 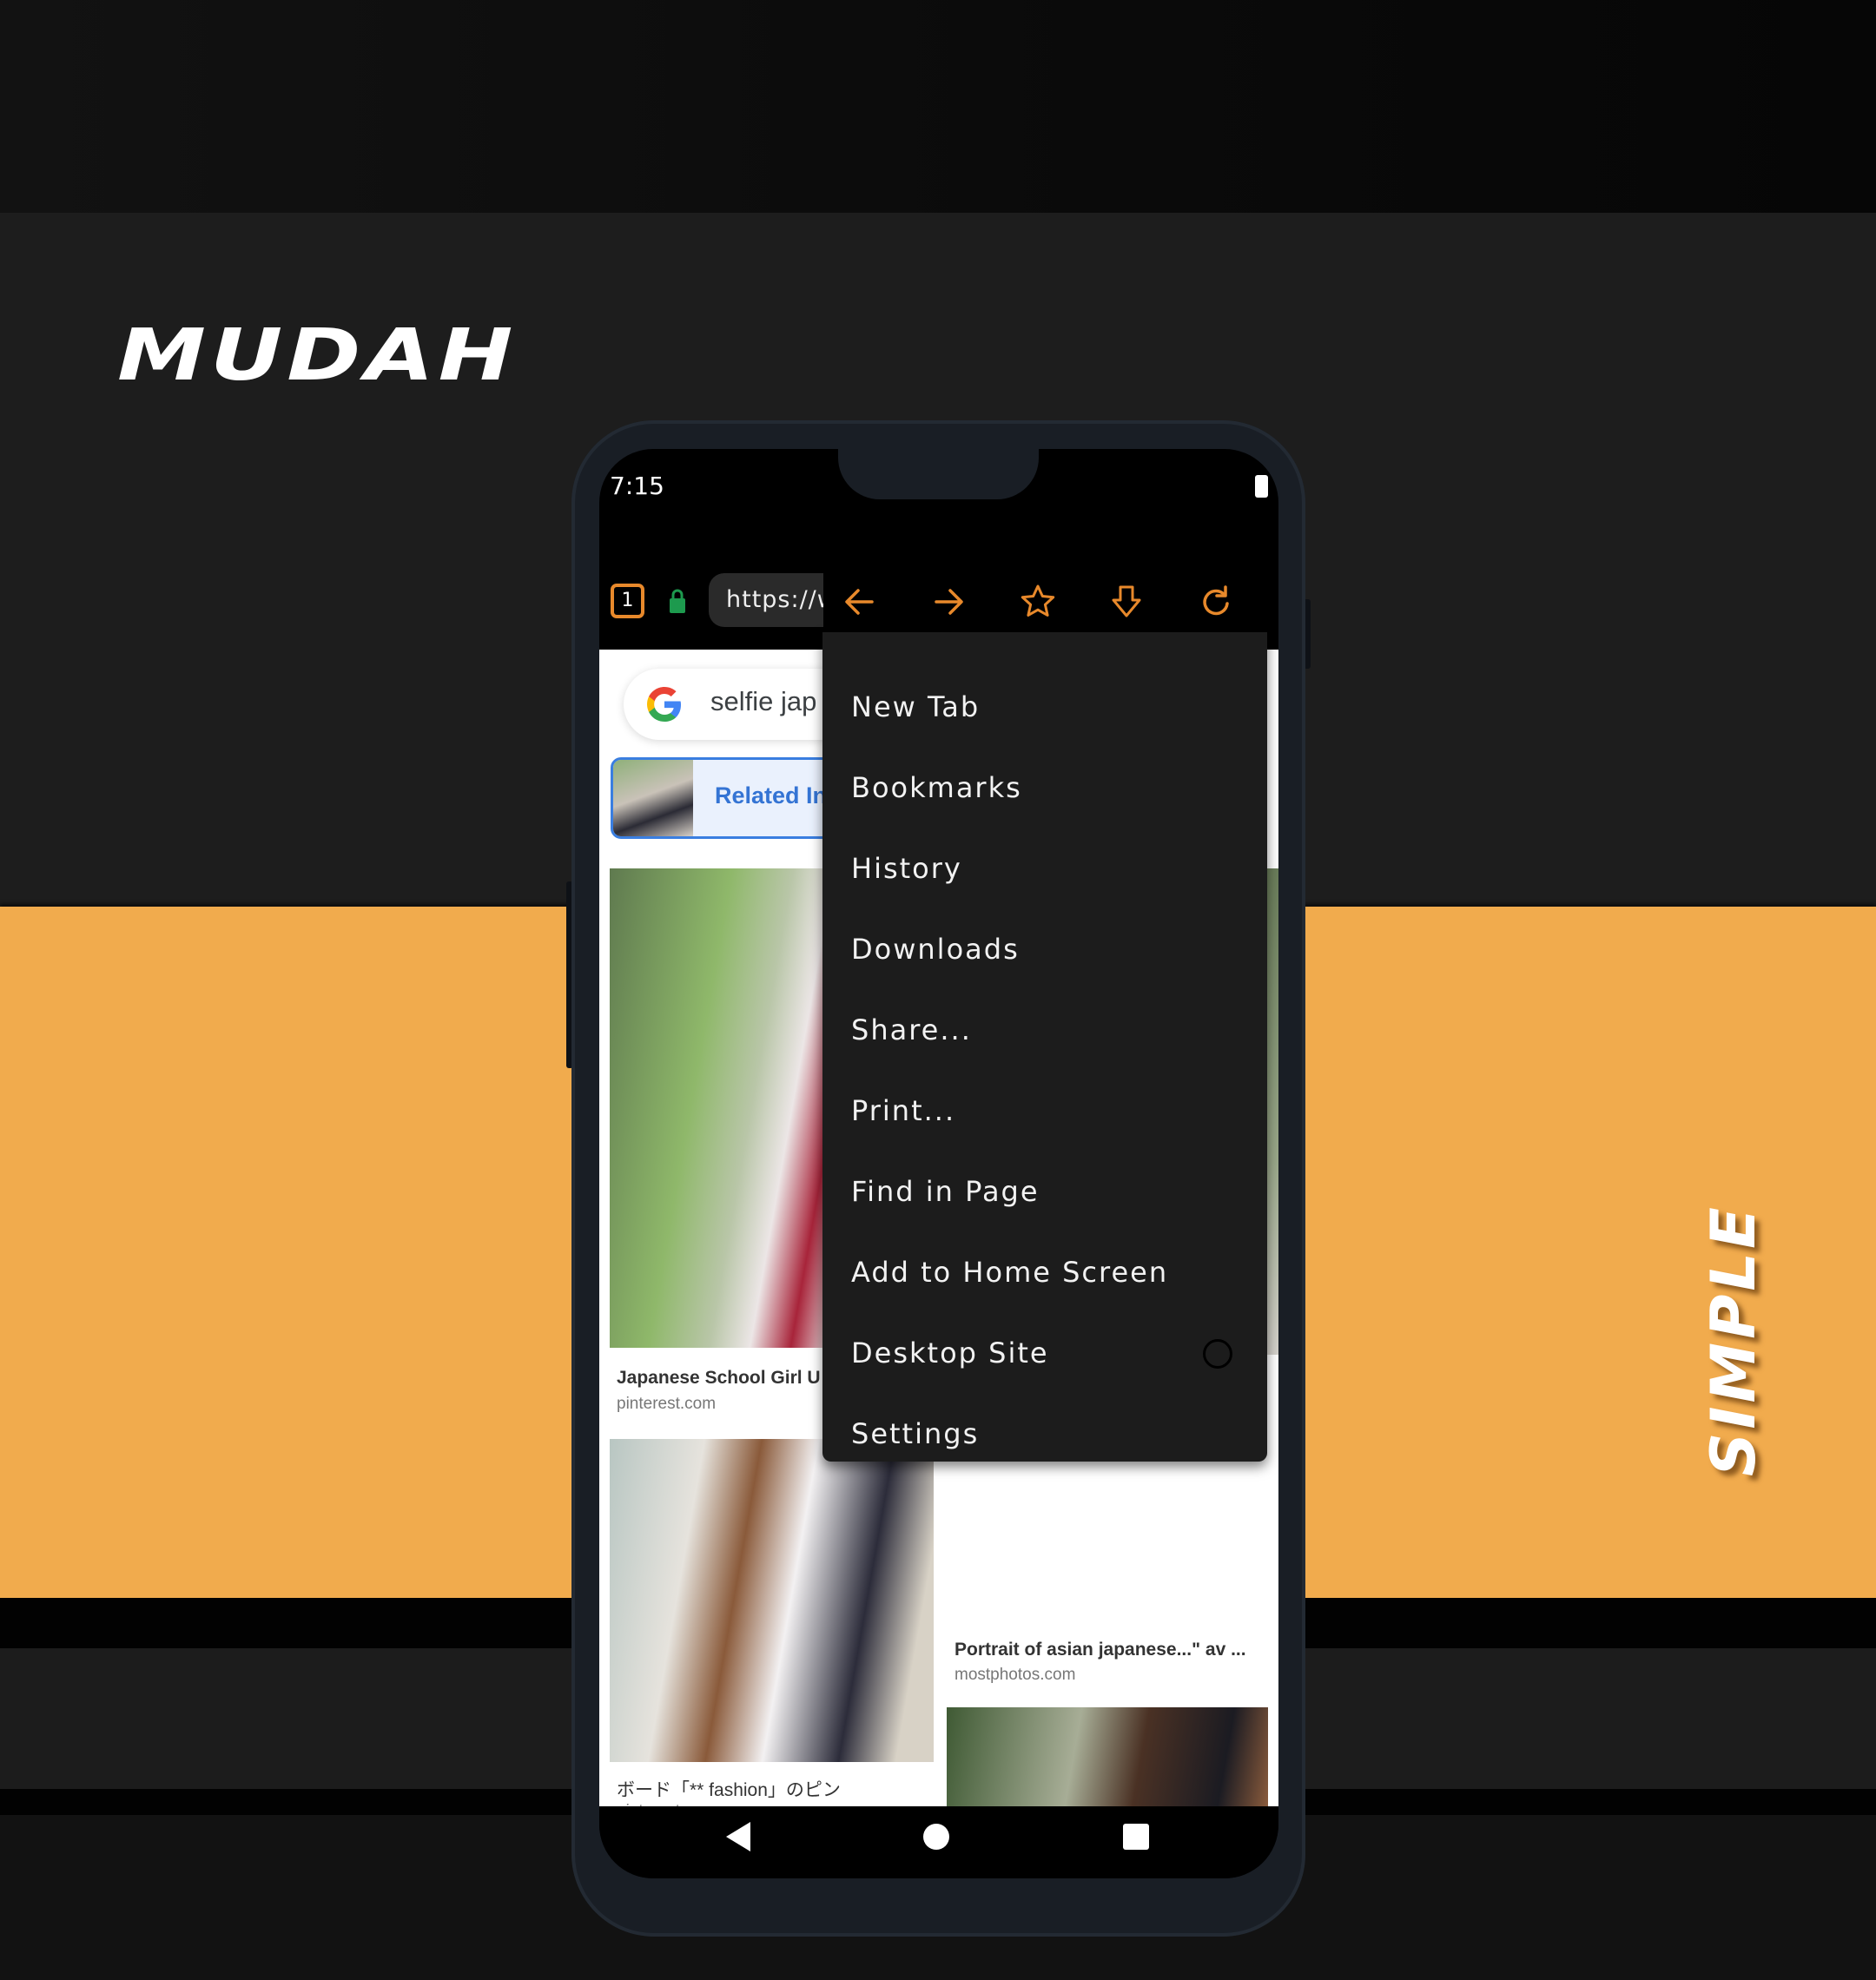 I want to click on related-thumbnail, so click(x=653, y=798).